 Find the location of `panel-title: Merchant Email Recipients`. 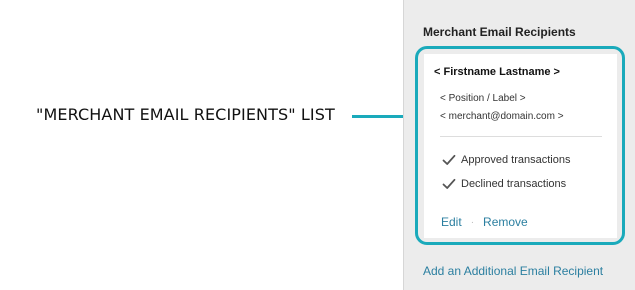

panel-title: Merchant Email Recipients is located at coordinates (499, 32).